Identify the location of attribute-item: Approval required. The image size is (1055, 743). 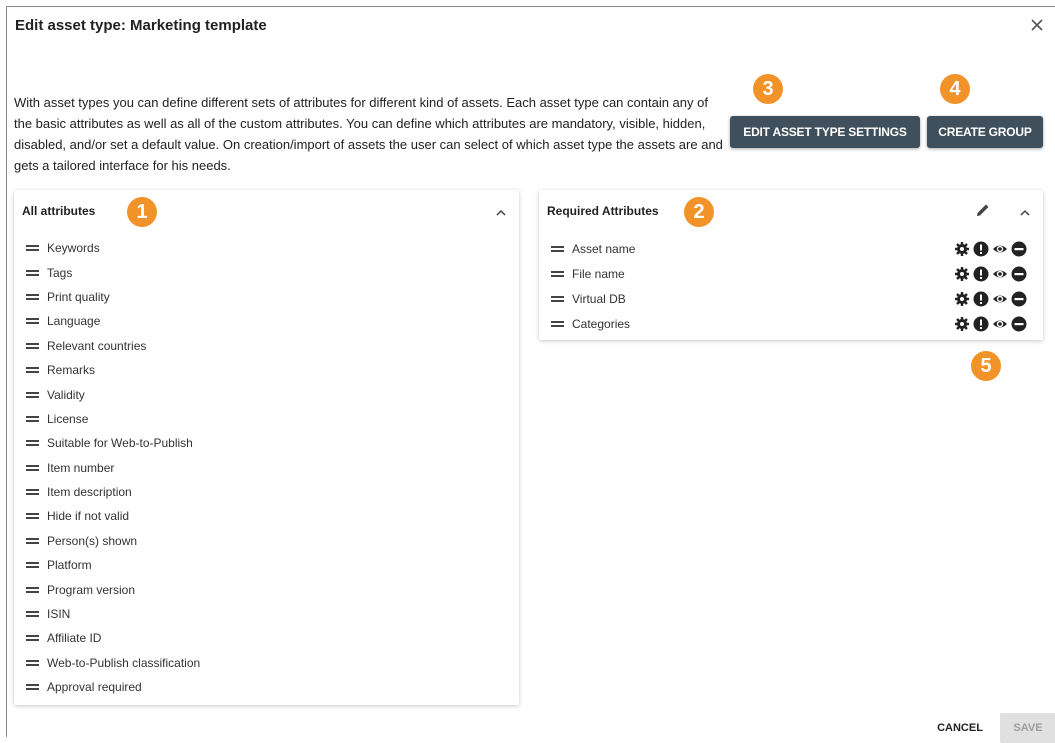
(111, 687).